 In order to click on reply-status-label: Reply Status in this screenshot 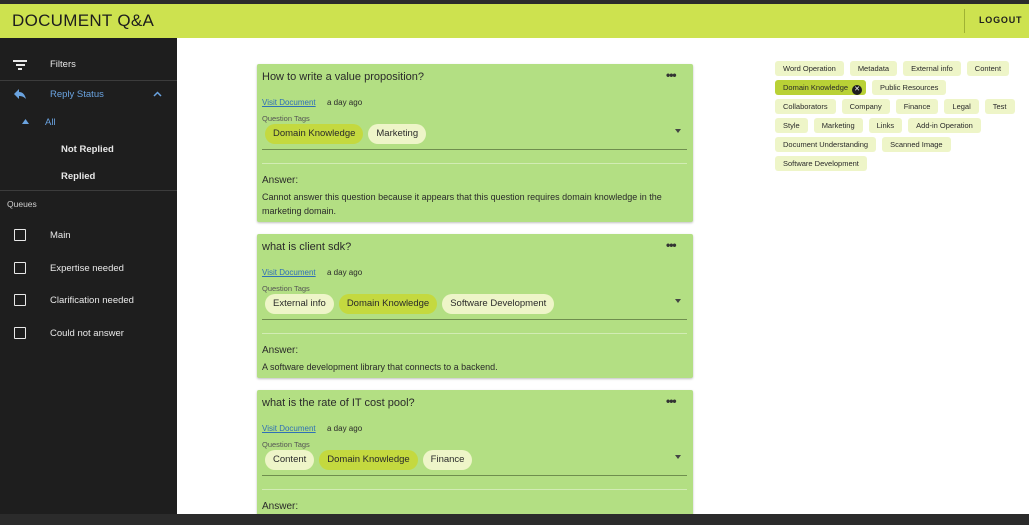, I will do `click(77, 94)`.